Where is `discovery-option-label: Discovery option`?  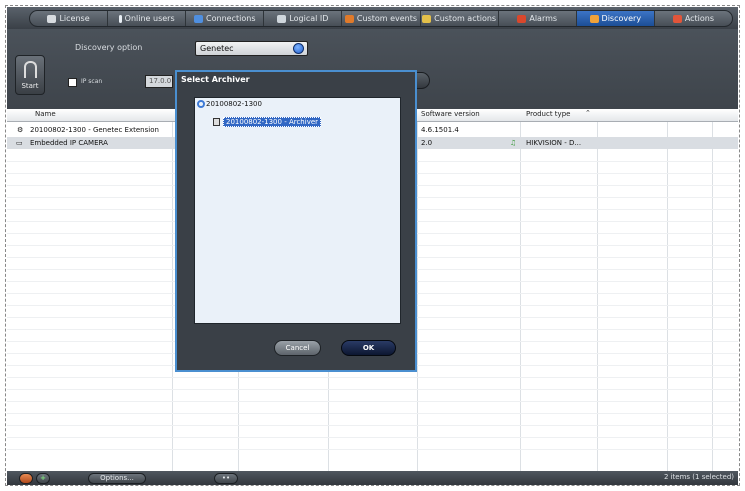 discovery-option-label: Discovery option is located at coordinates (109, 47).